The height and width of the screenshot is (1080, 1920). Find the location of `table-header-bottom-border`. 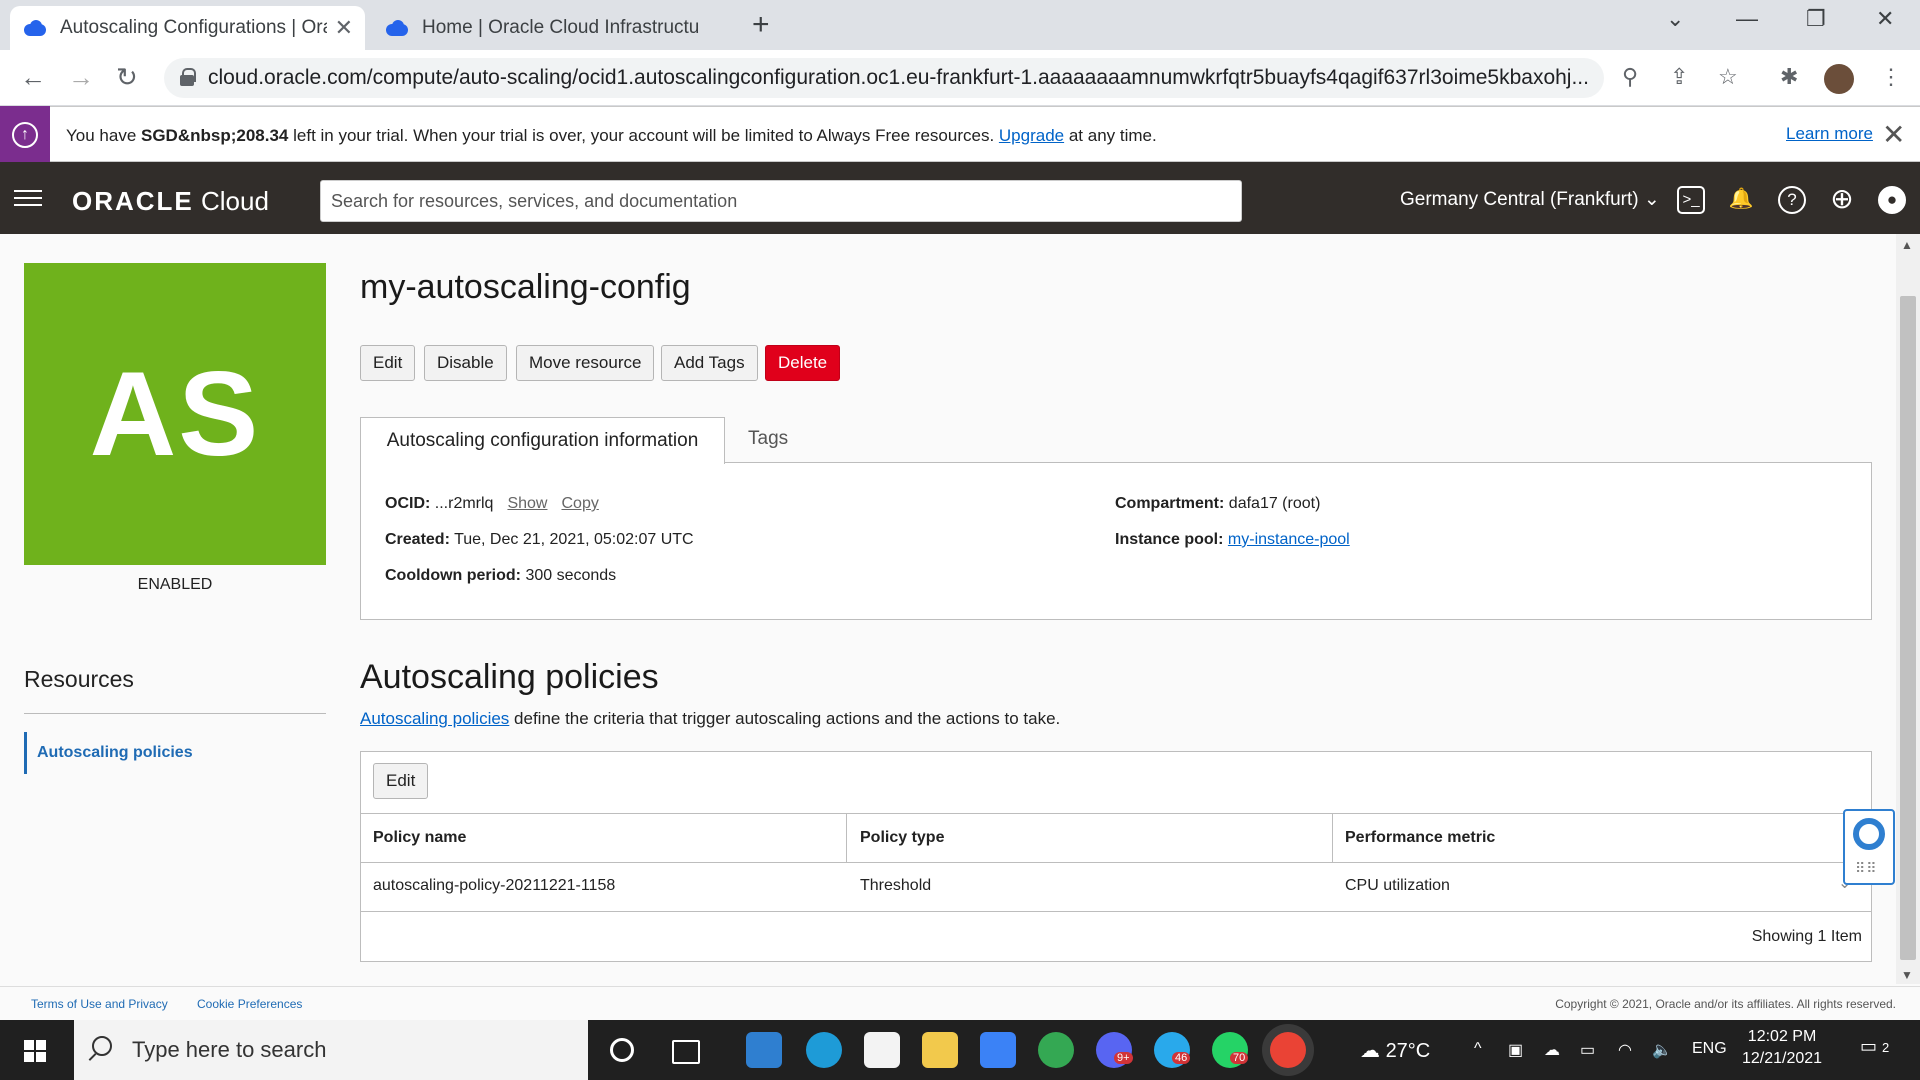

table-header-bottom-border is located at coordinates (1116, 862).